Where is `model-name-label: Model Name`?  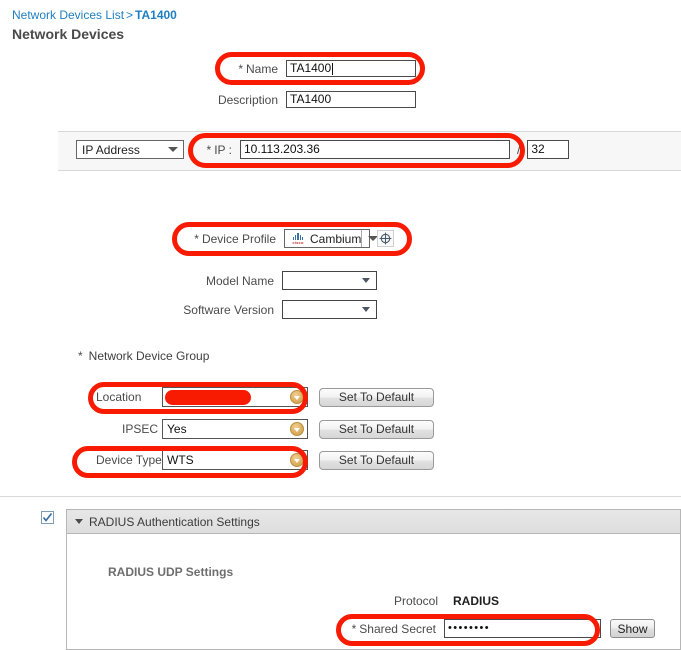 model-name-label: Model Name is located at coordinates (239, 280).